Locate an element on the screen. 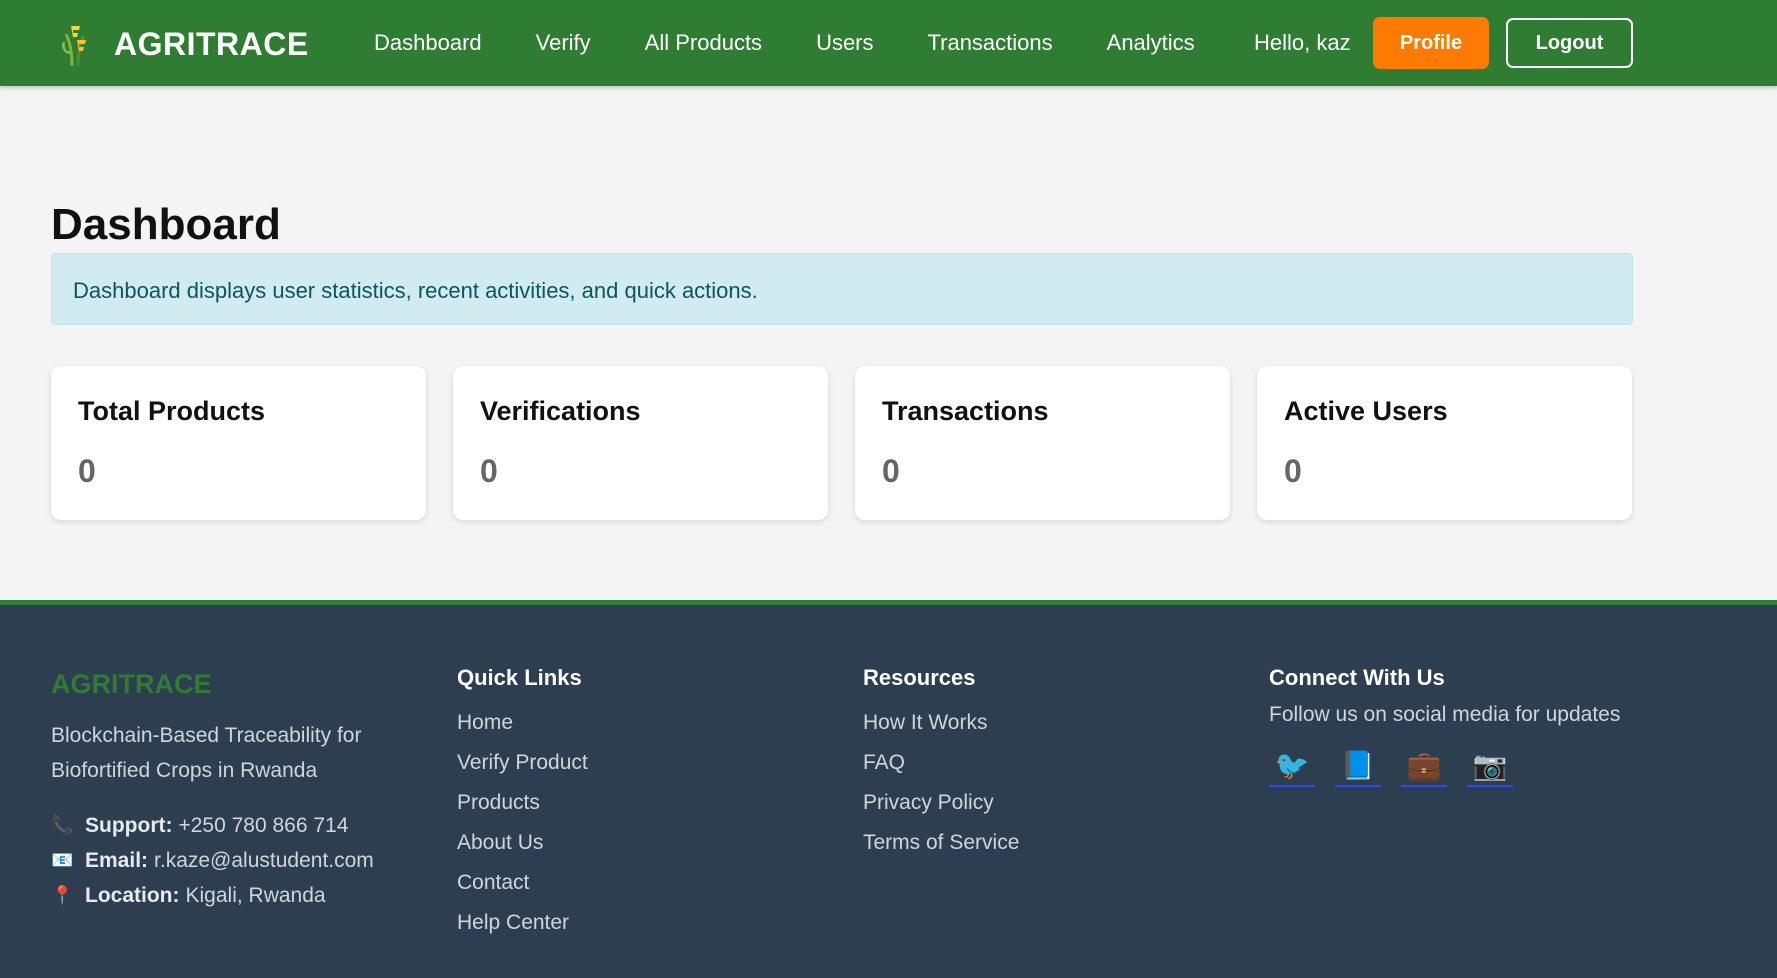 The image size is (1777, 978). contact-label: Location: is located at coordinates (132, 895).